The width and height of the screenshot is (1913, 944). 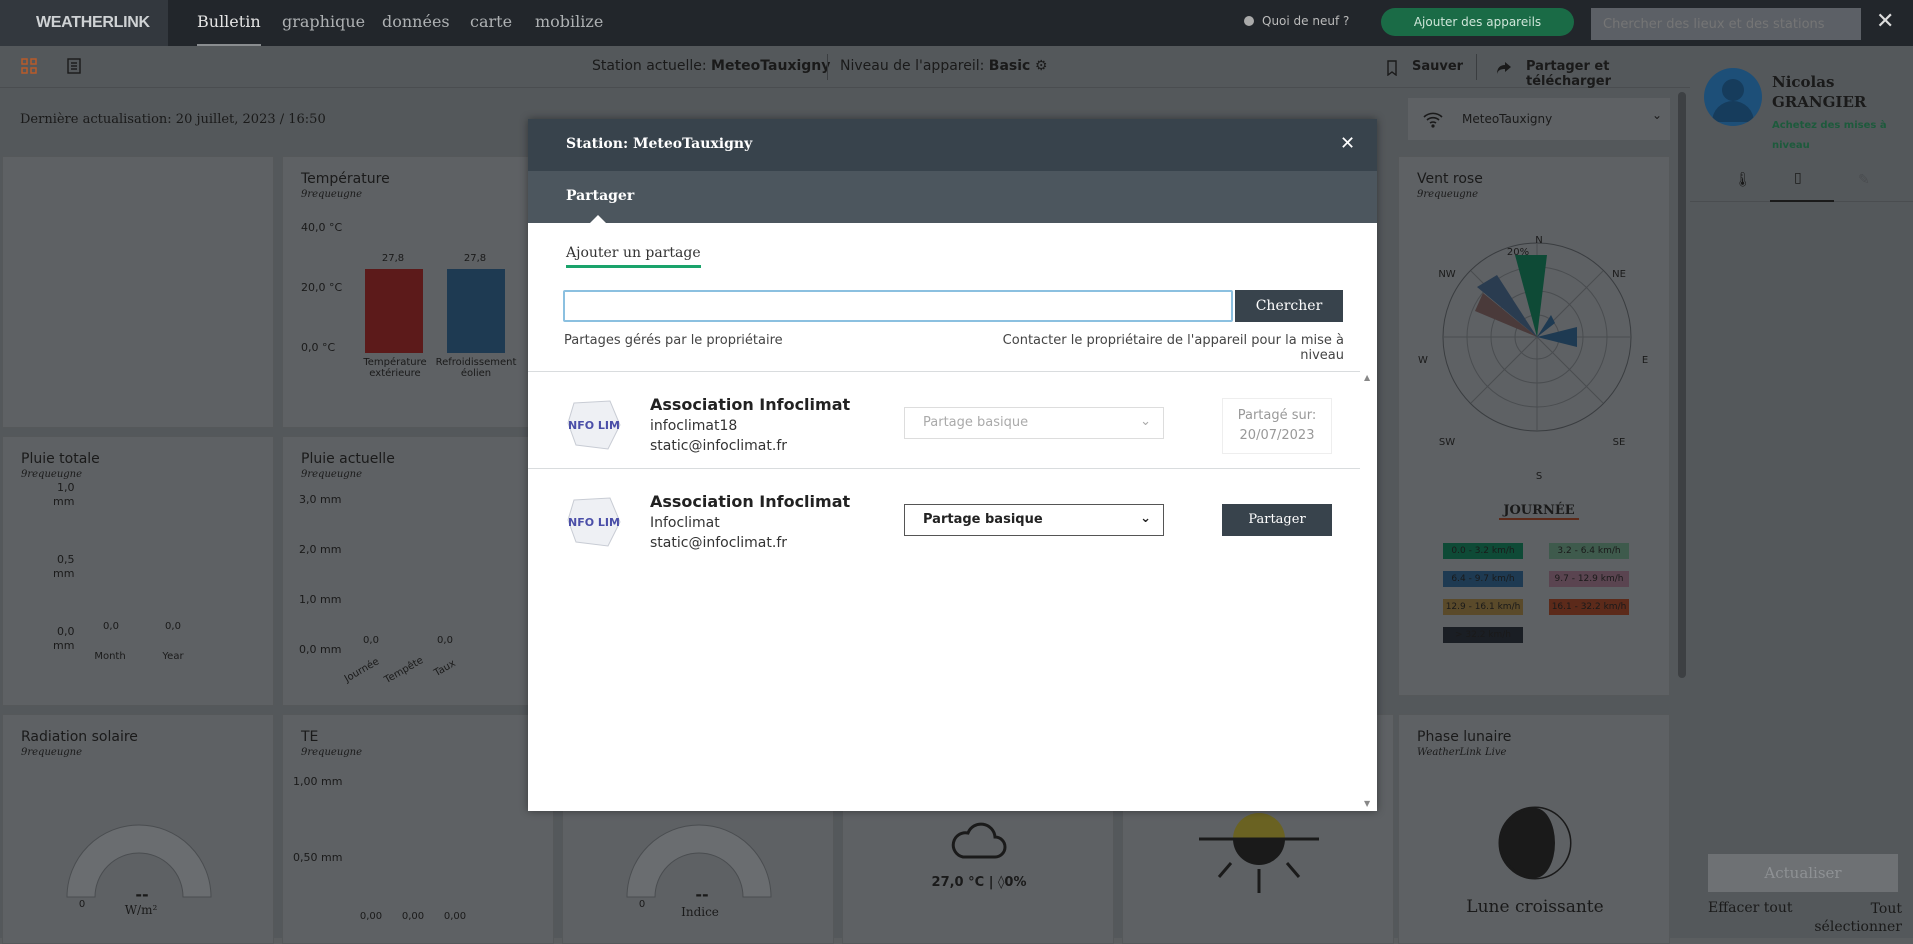 I want to click on y-tick: 1,0 mm, so click(x=320, y=599).